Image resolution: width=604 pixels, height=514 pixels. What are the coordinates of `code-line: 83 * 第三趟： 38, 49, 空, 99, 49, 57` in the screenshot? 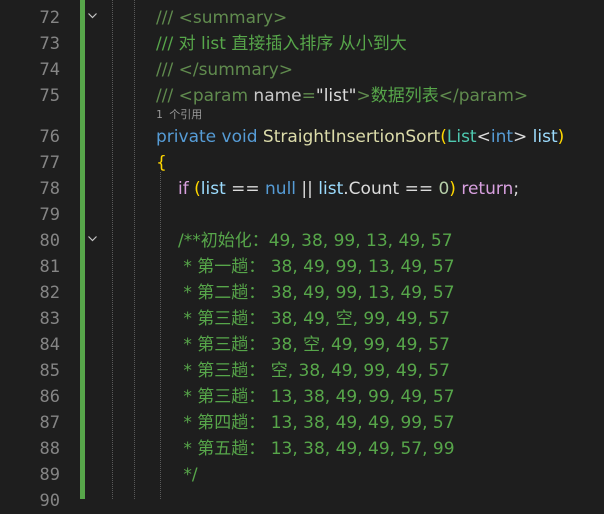 It's located at (302, 319).